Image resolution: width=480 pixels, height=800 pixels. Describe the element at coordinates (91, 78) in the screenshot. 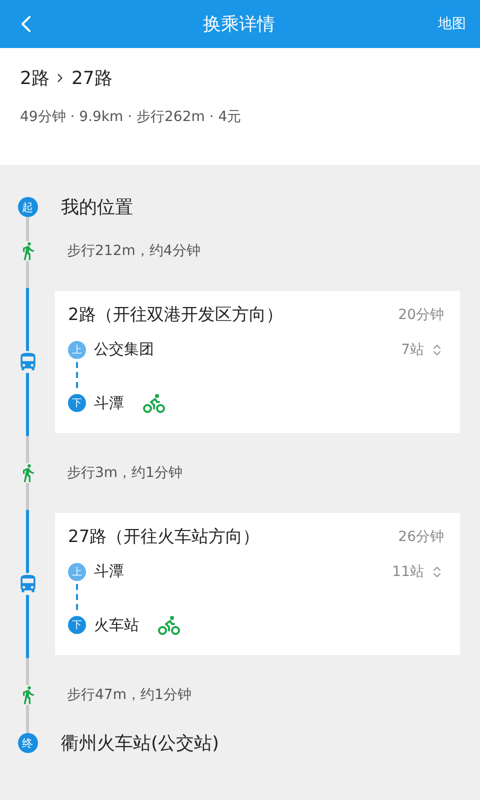

I see `route-line: 27路` at that location.